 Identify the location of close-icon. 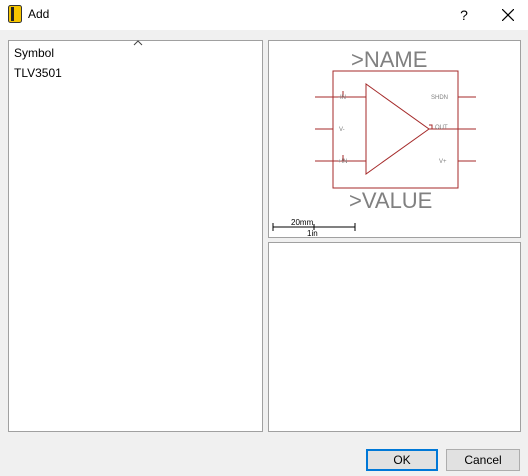
(508, 15).